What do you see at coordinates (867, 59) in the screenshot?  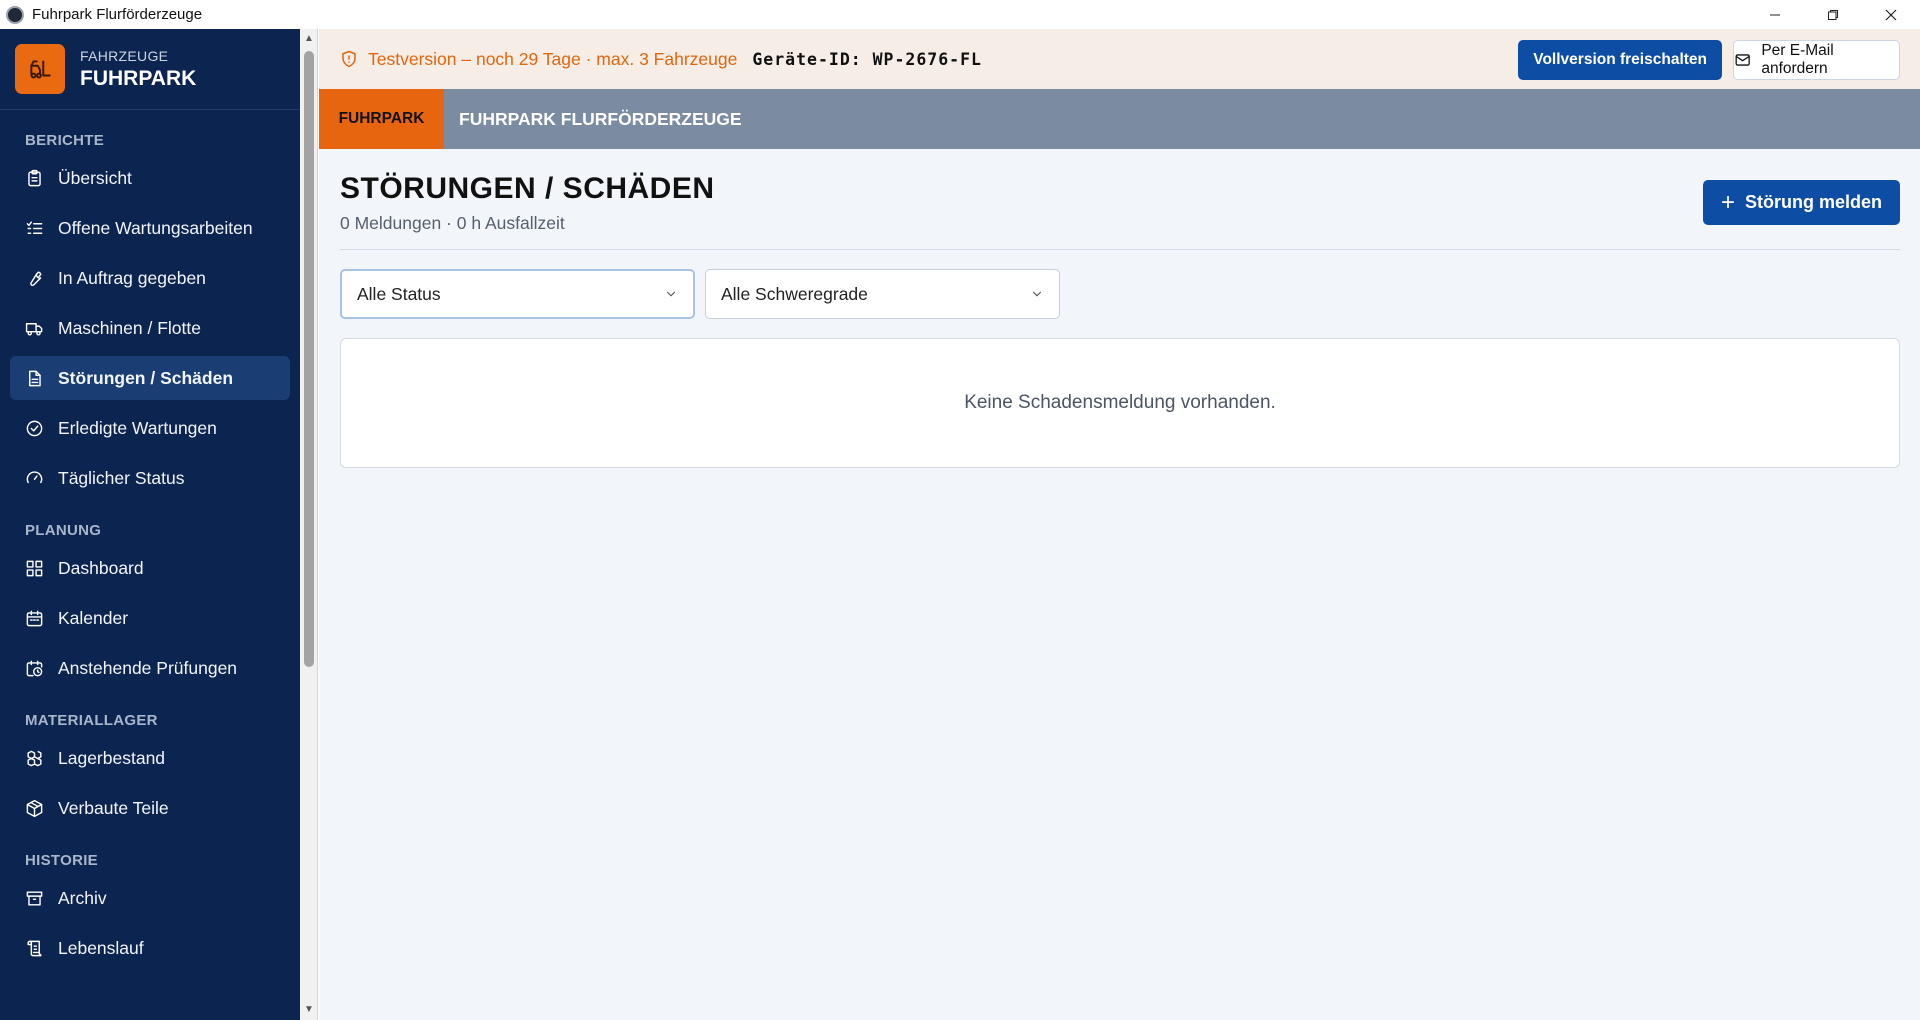 I see `device-id: Geräte-ID: WP-2676-FL` at bounding box center [867, 59].